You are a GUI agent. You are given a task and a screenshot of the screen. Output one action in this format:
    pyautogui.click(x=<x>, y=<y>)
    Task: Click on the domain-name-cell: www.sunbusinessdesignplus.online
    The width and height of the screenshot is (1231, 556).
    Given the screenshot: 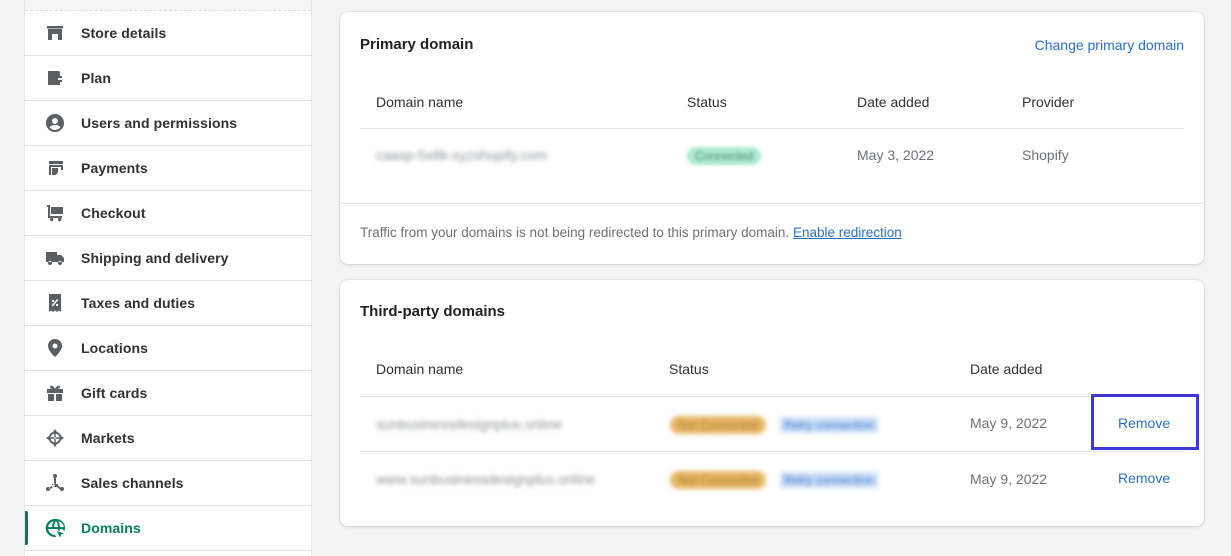 What is the action you would take?
    pyautogui.click(x=485, y=479)
    